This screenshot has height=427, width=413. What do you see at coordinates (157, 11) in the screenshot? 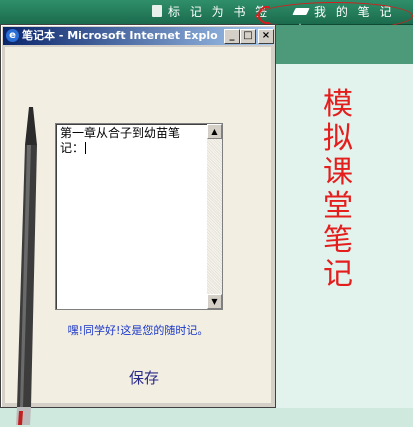
I see `bookmark-icon` at bounding box center [157, 11].